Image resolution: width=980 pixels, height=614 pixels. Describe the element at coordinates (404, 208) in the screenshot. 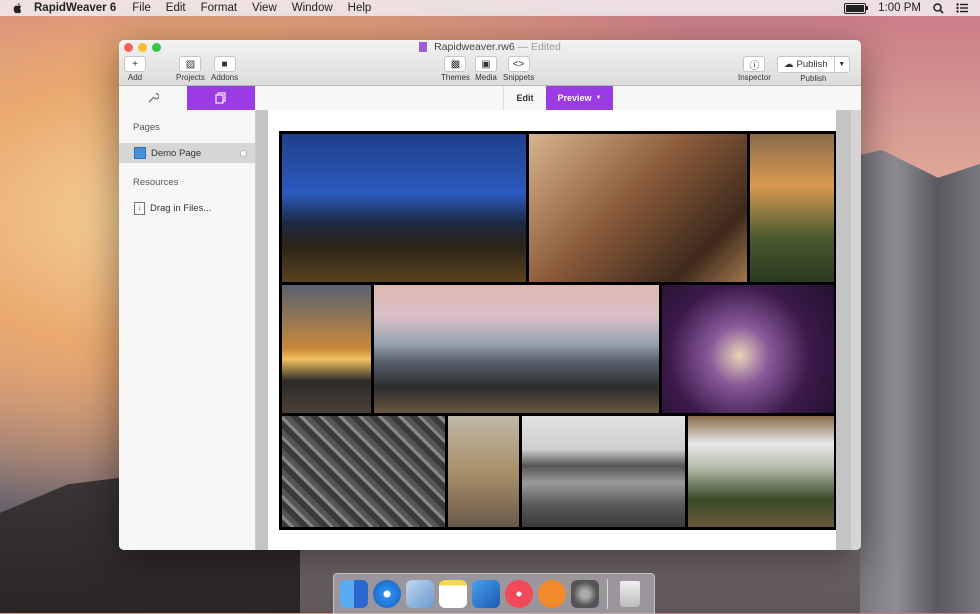

I see `photo-night-village` at that location.